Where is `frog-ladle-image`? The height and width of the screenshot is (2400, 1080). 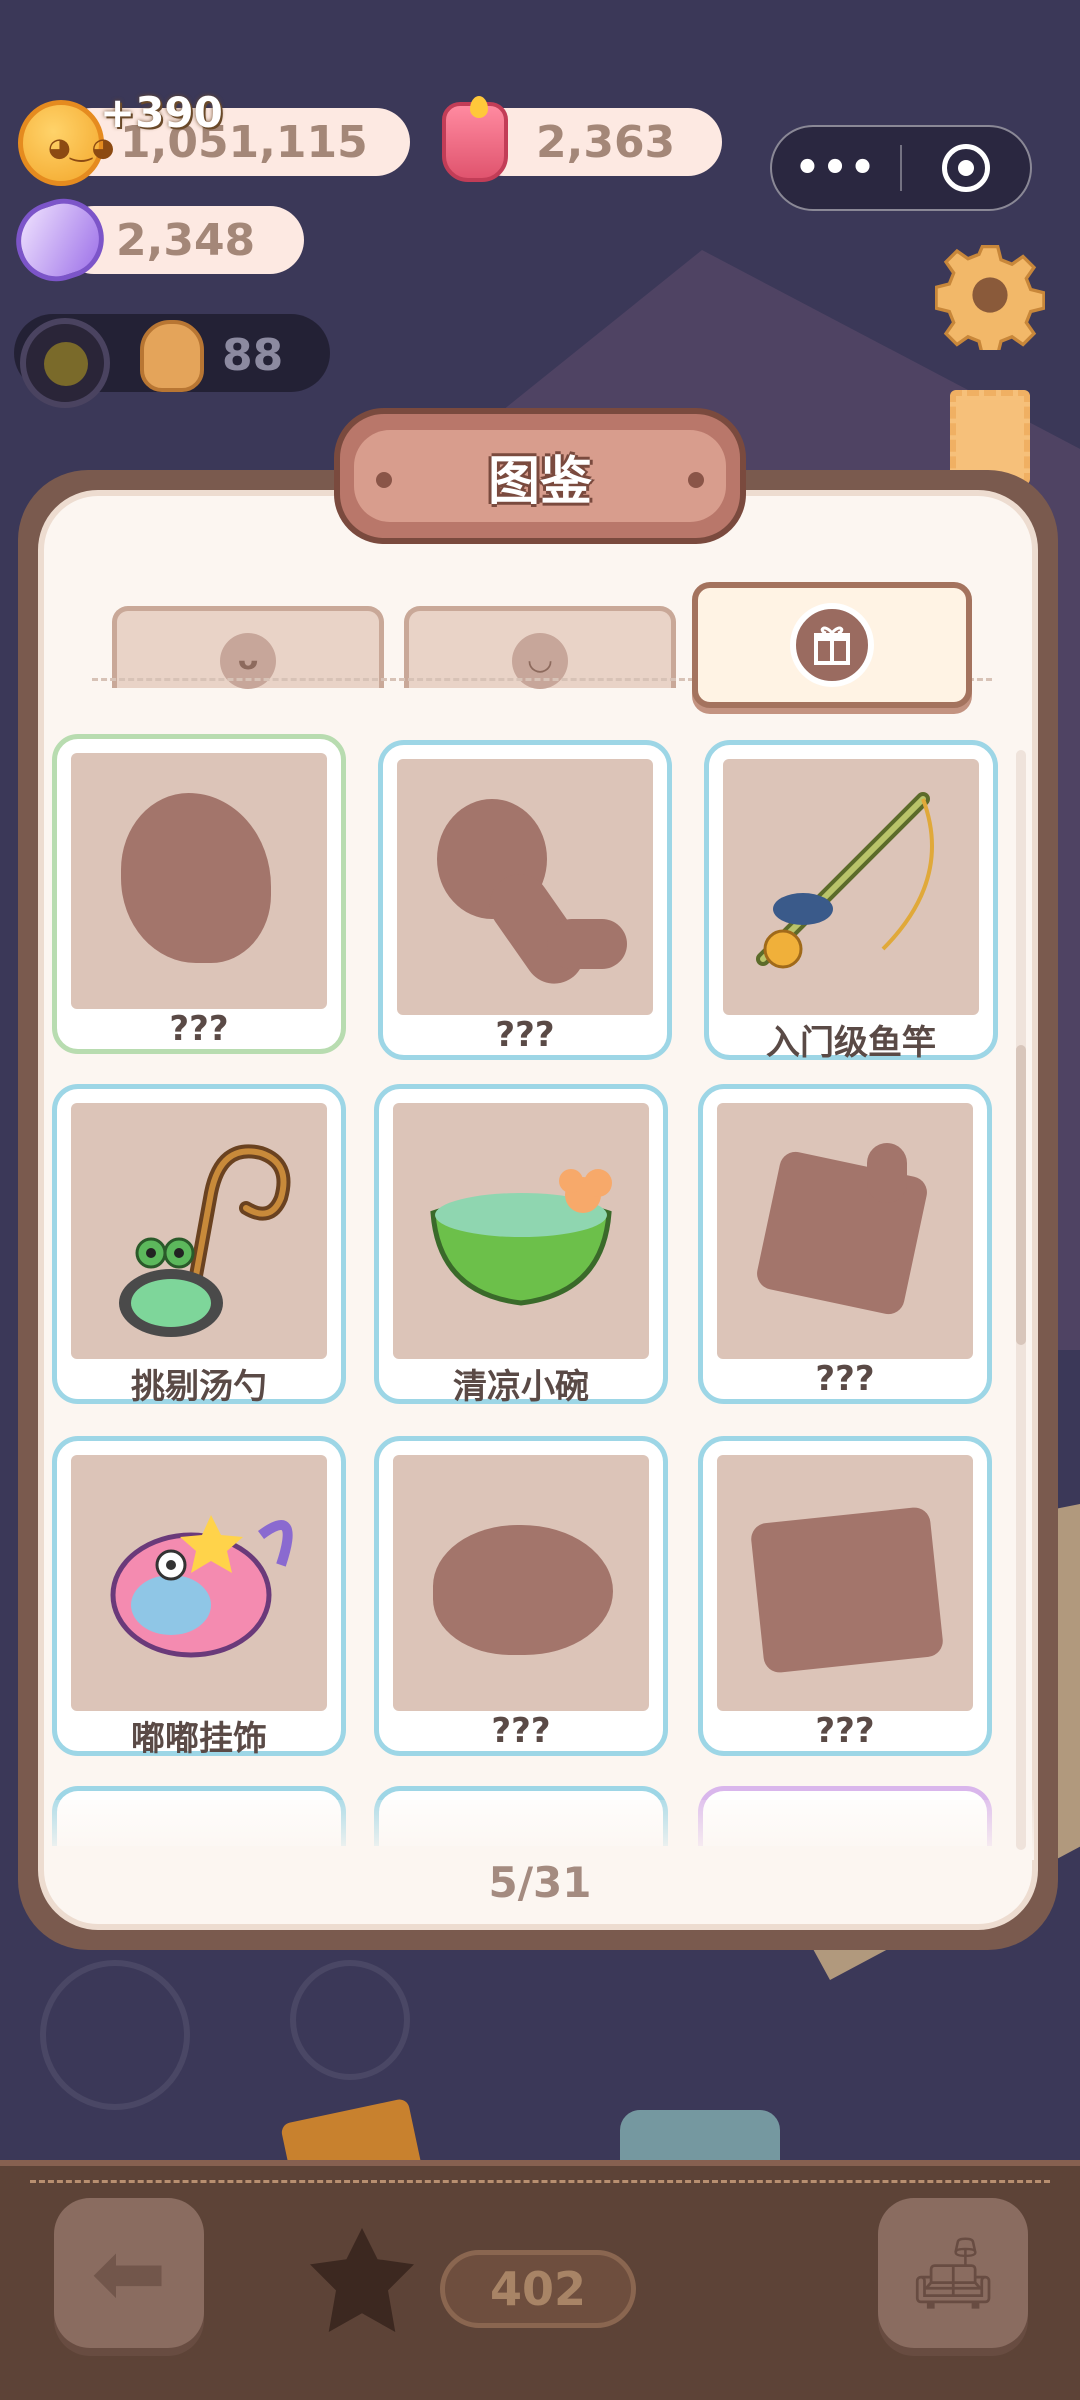 frog-ladle-image is located at coordinates (199, 1231).